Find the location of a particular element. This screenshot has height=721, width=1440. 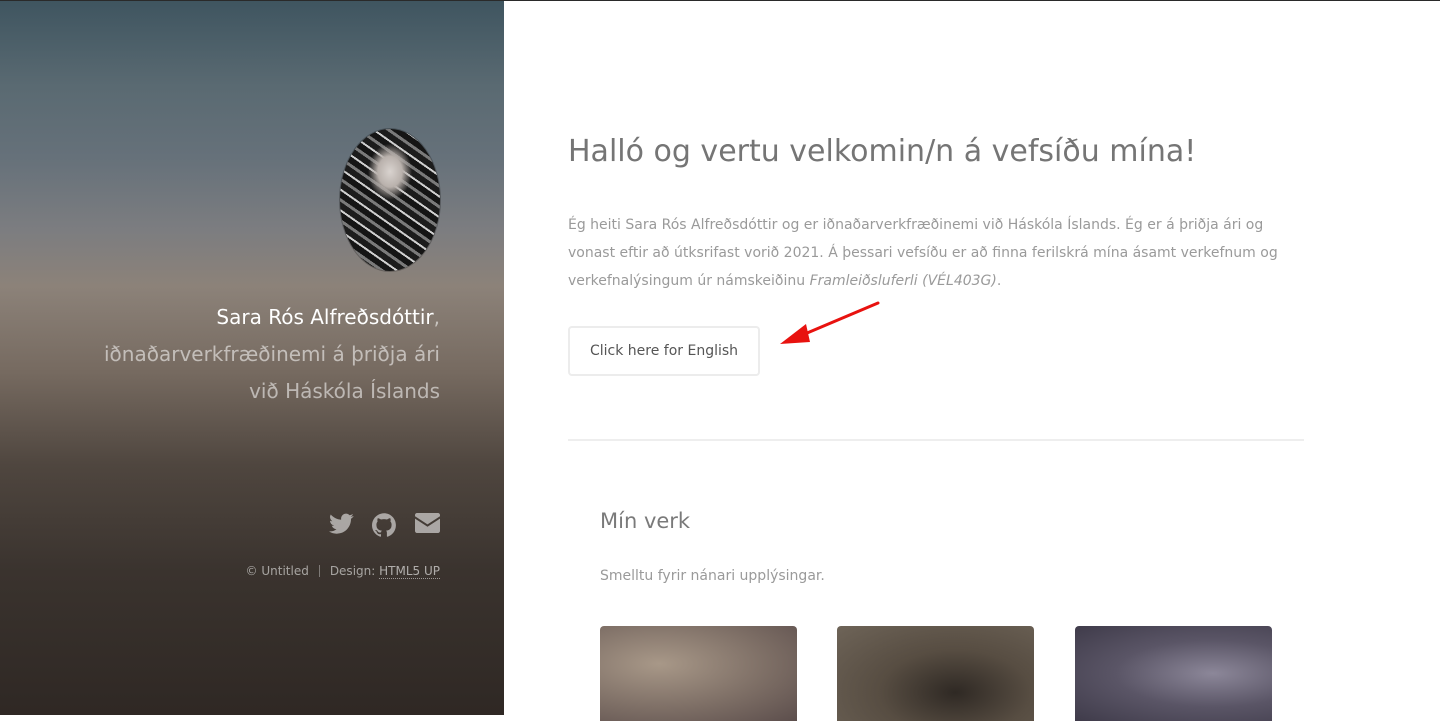

intro-end: . is located at coordinates (999, 281).